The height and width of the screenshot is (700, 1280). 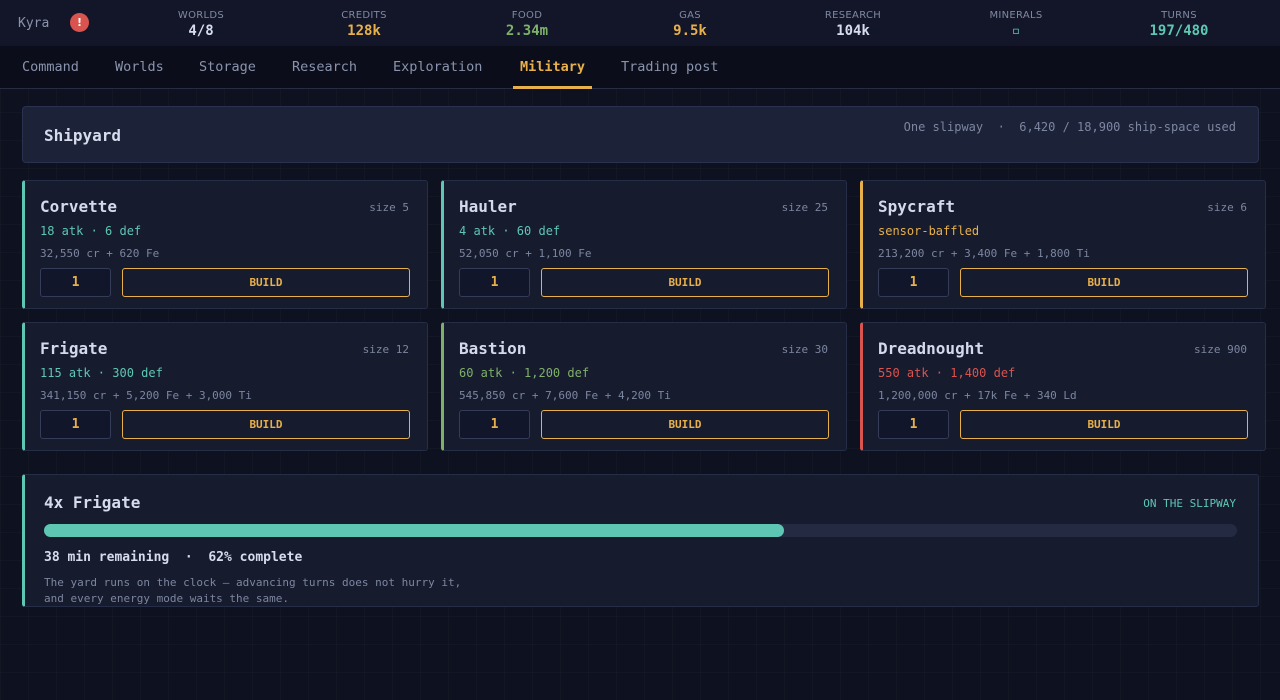 I want to click on alert-icon: !, so click(x=79, y=22).